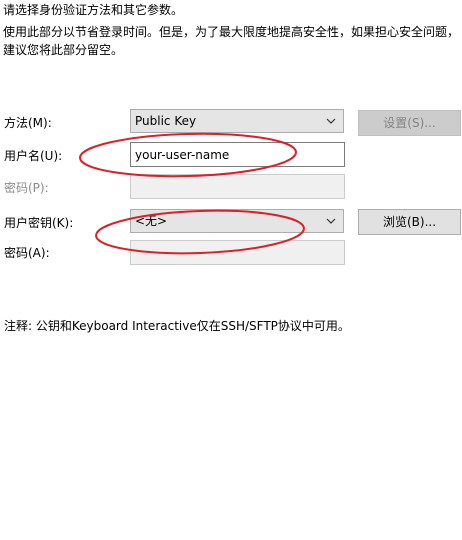  Describe the element at coordinates (28, 123) in the screenshot. I see `method-label: 方法(M):` at that location.